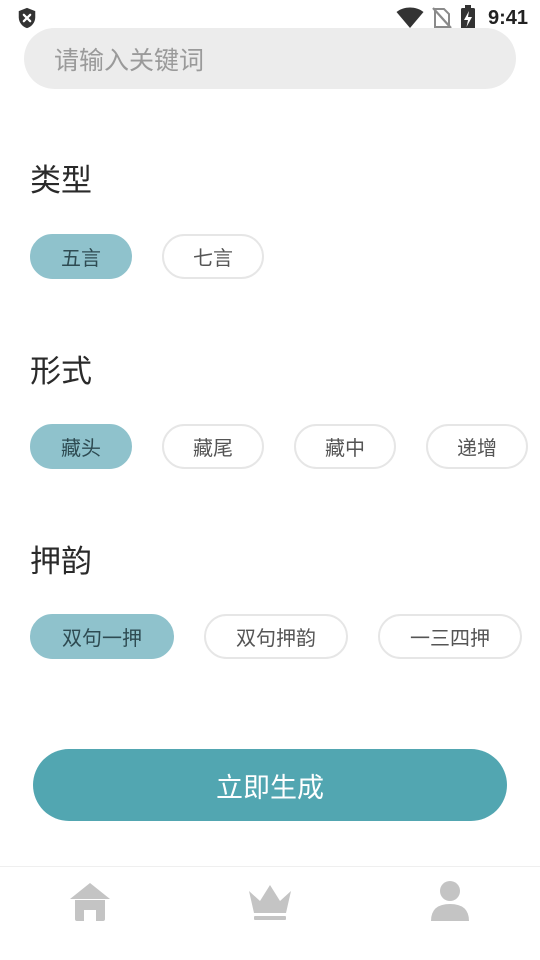 Image resolution: width=540 pixels, height=960 pixels. I want to click on keyword-input, so click(274, 58).